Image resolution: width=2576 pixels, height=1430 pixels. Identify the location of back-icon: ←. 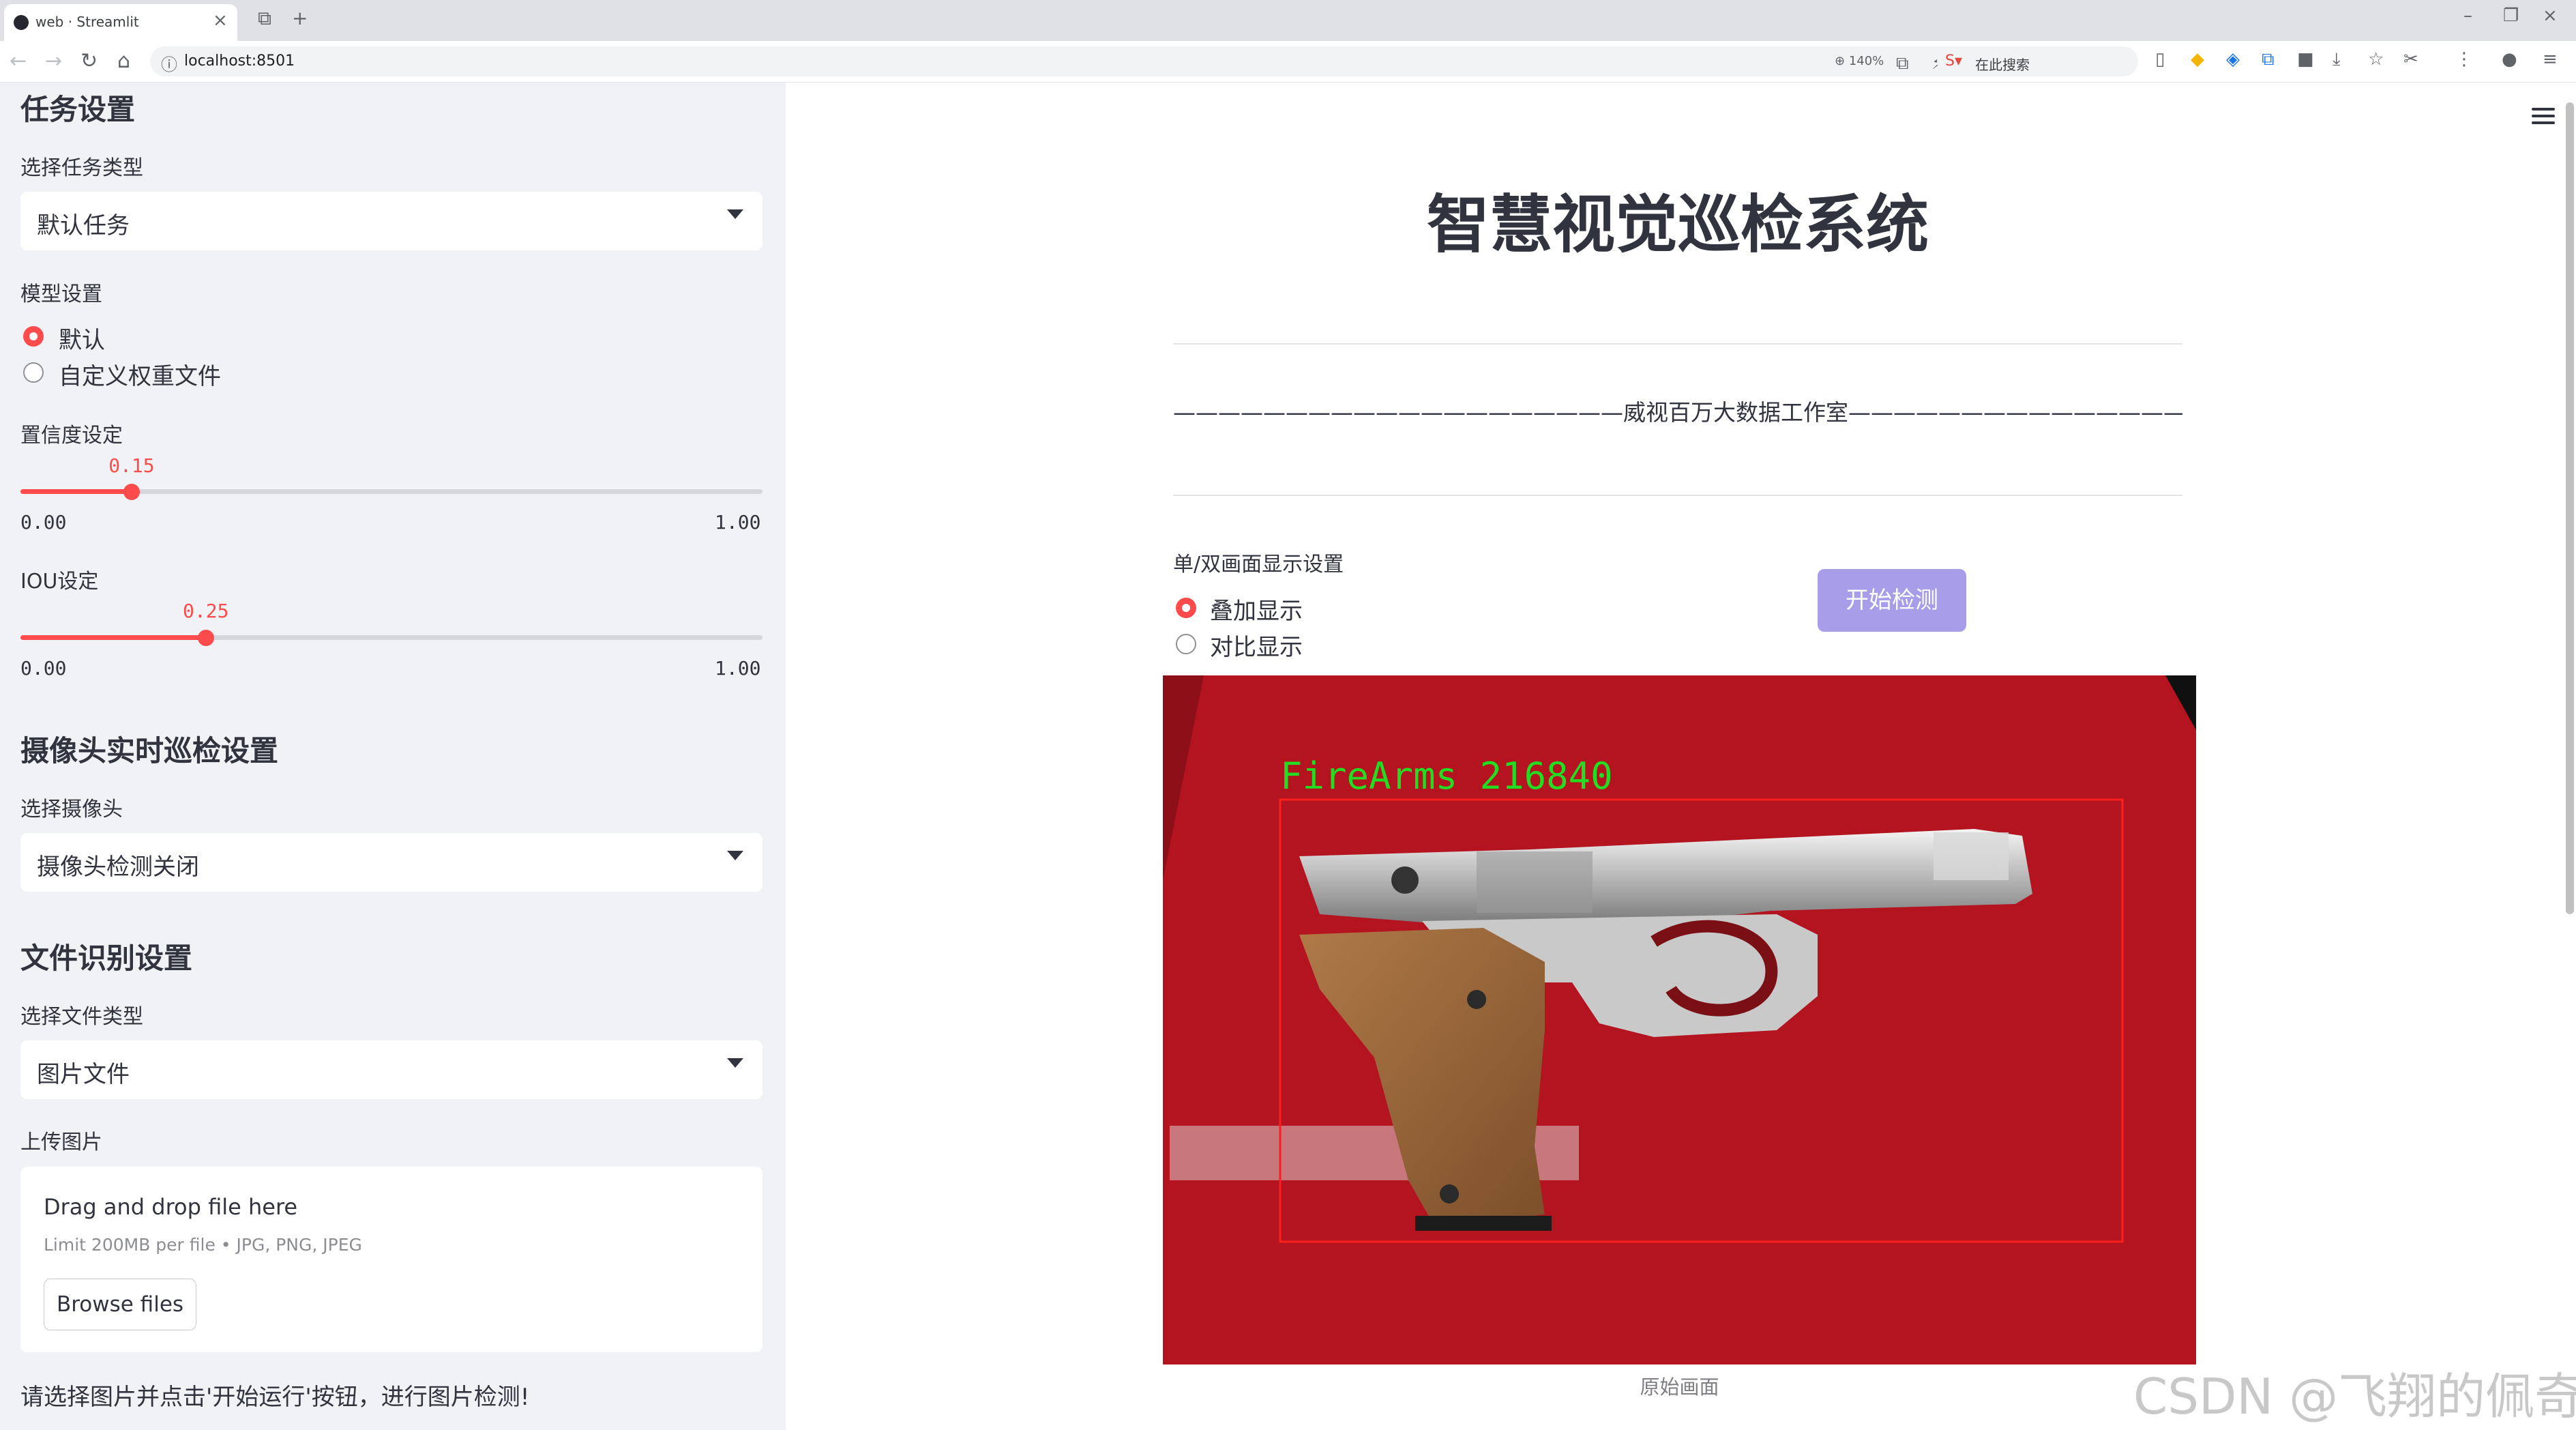
(18, 61).